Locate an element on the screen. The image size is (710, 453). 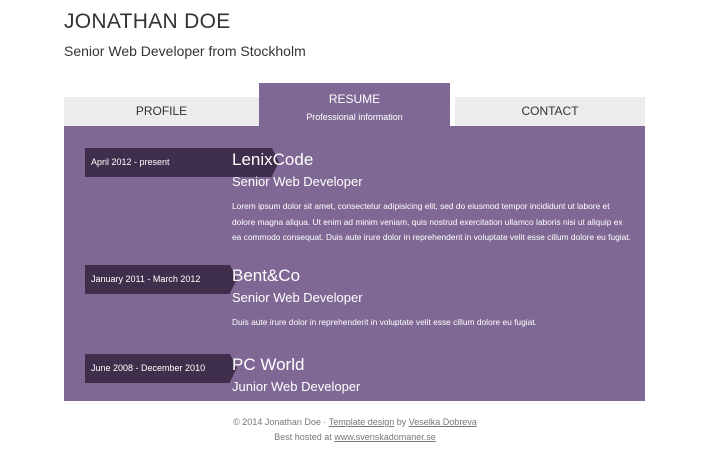
tab-resume-label: RESUME is located at coordinates (354, 99).